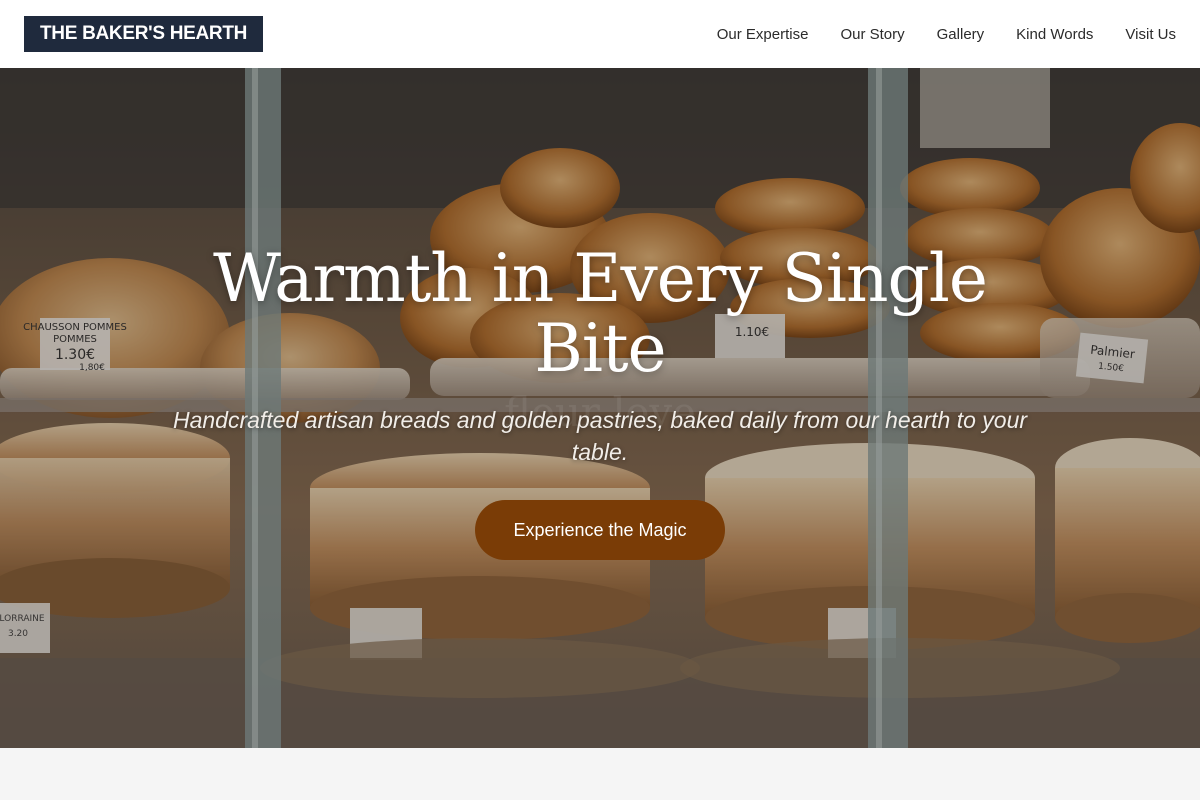 This screenshot has height=800, width=1200. Describe the element at coordinates (763, 34) in the screenshot. I see `nav-link-our-expertise: Our Expertise` at that location.